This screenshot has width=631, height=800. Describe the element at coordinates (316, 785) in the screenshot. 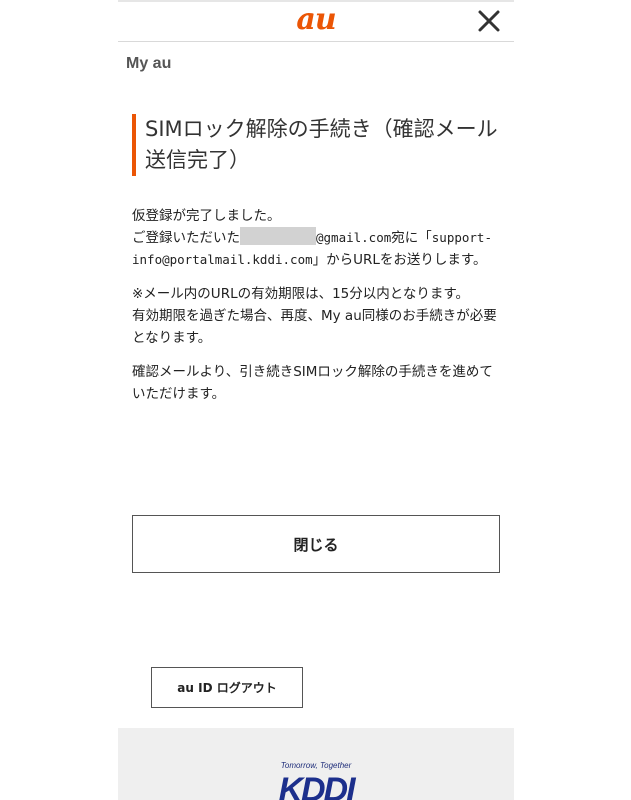

I see `kddi-logo: KDDI` at that location.